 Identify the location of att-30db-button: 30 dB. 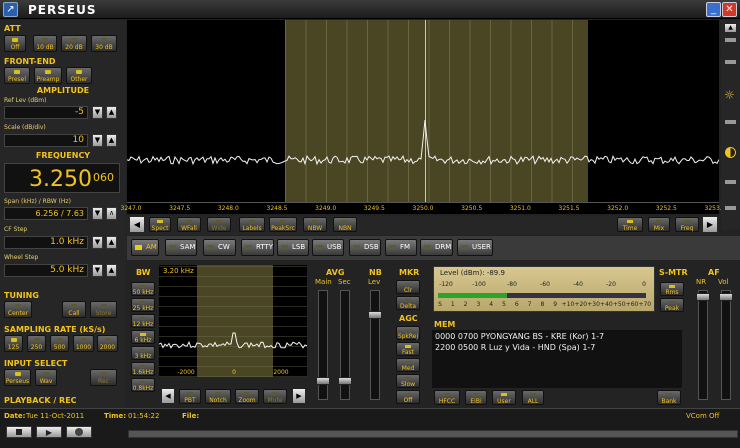
(104, 43).